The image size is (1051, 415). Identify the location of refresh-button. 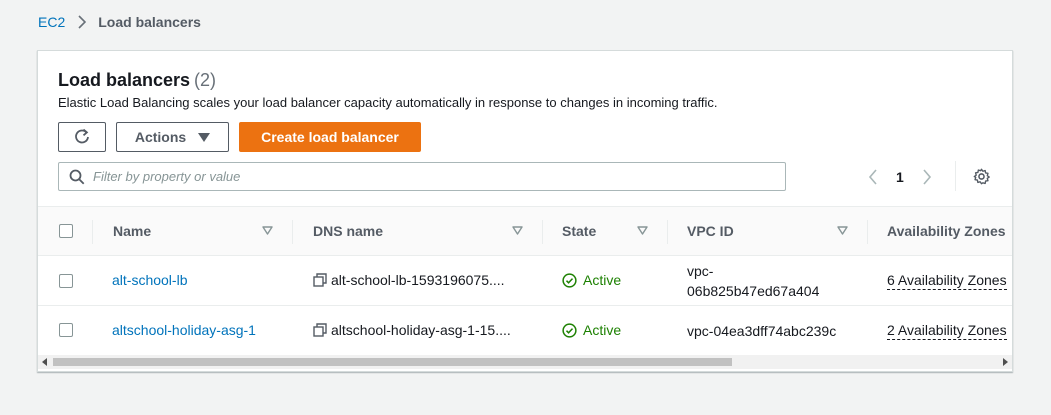
(82, 137).